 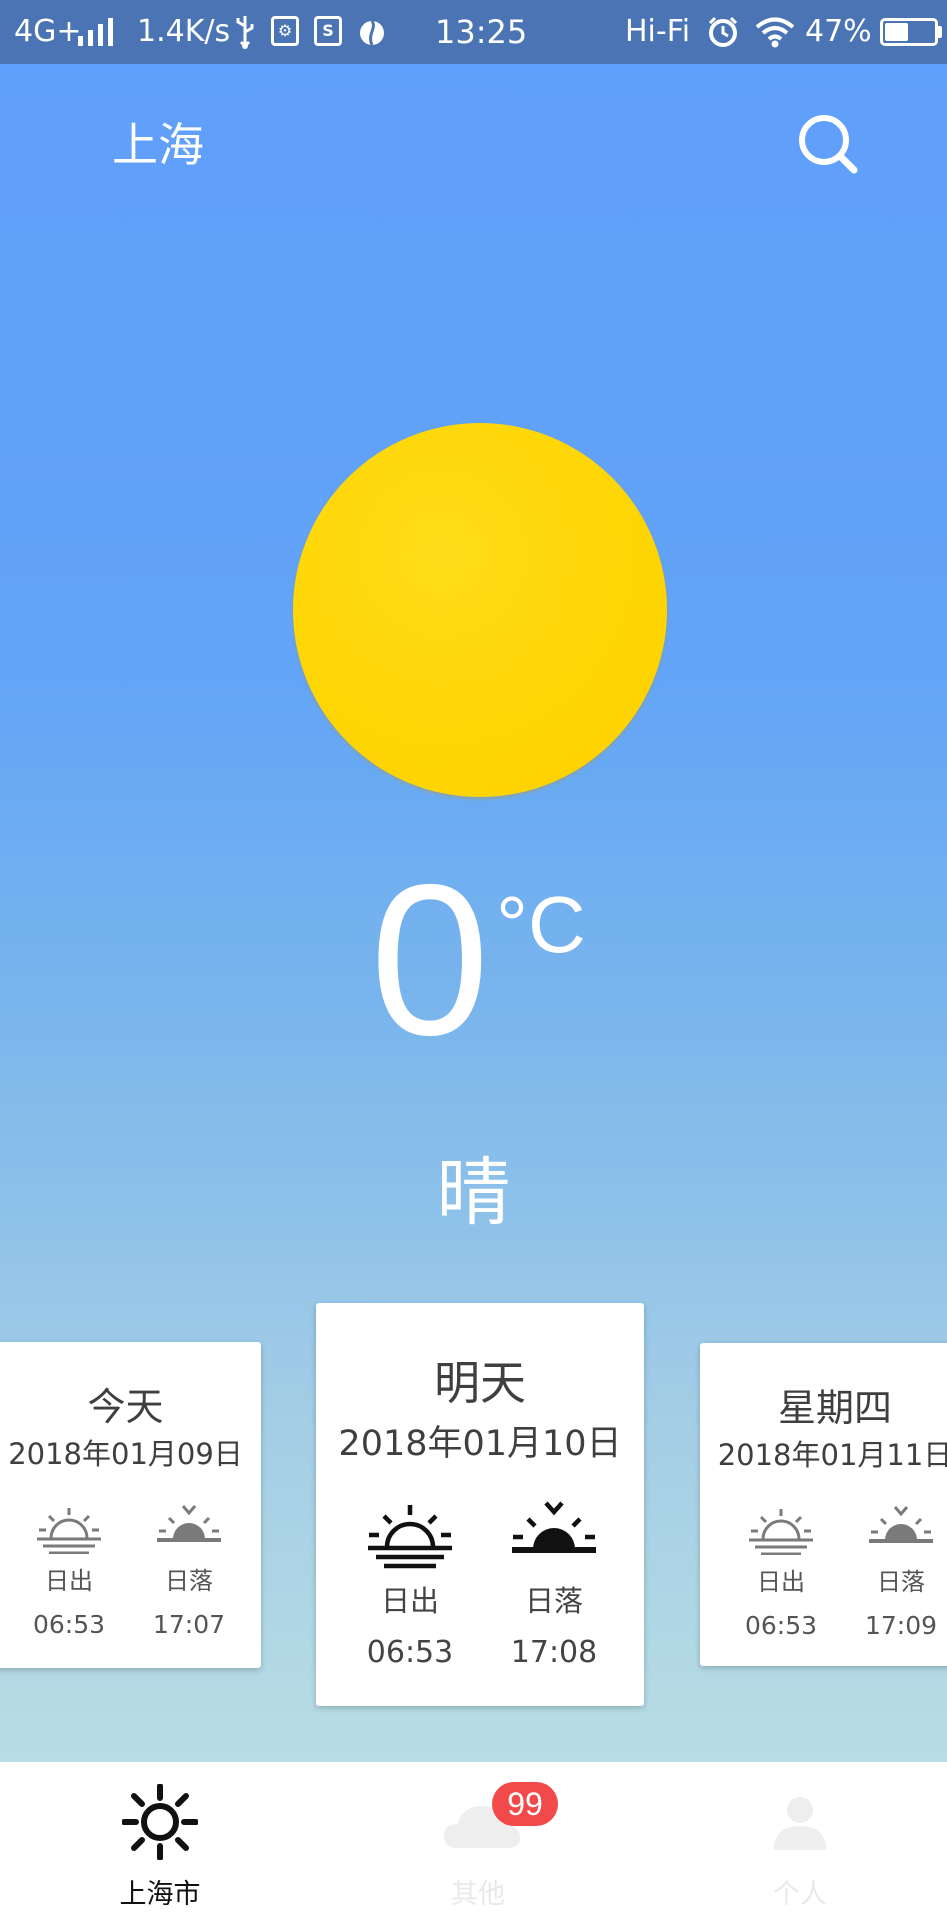 I want to click on search-button, so click(x=829, y=145).